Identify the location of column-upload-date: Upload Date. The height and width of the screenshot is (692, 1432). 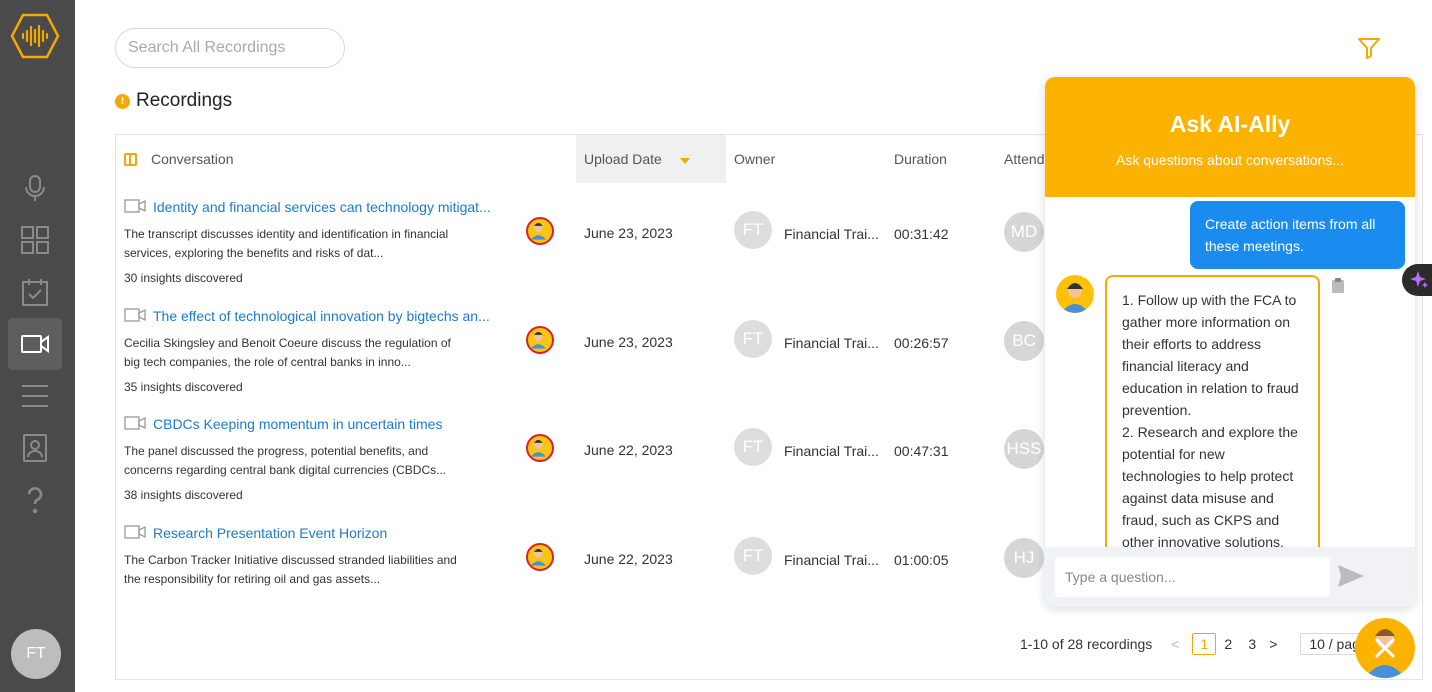
(651, 159).